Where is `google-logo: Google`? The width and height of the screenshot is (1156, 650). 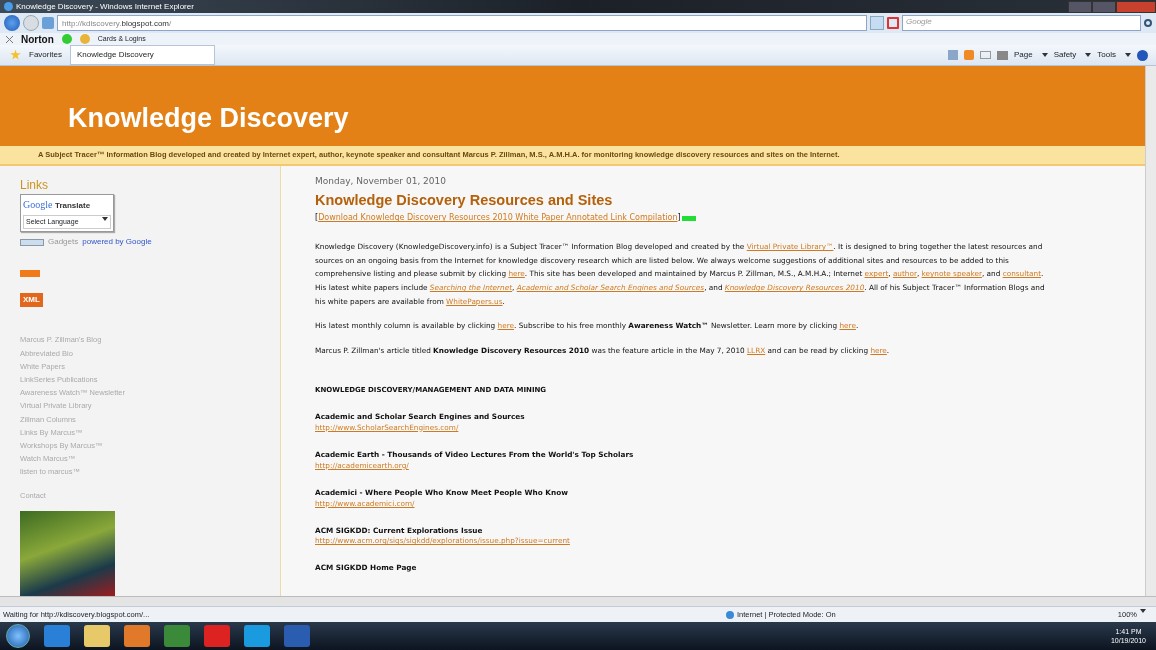
google-logo: Google is located at coordinates (38, 205).